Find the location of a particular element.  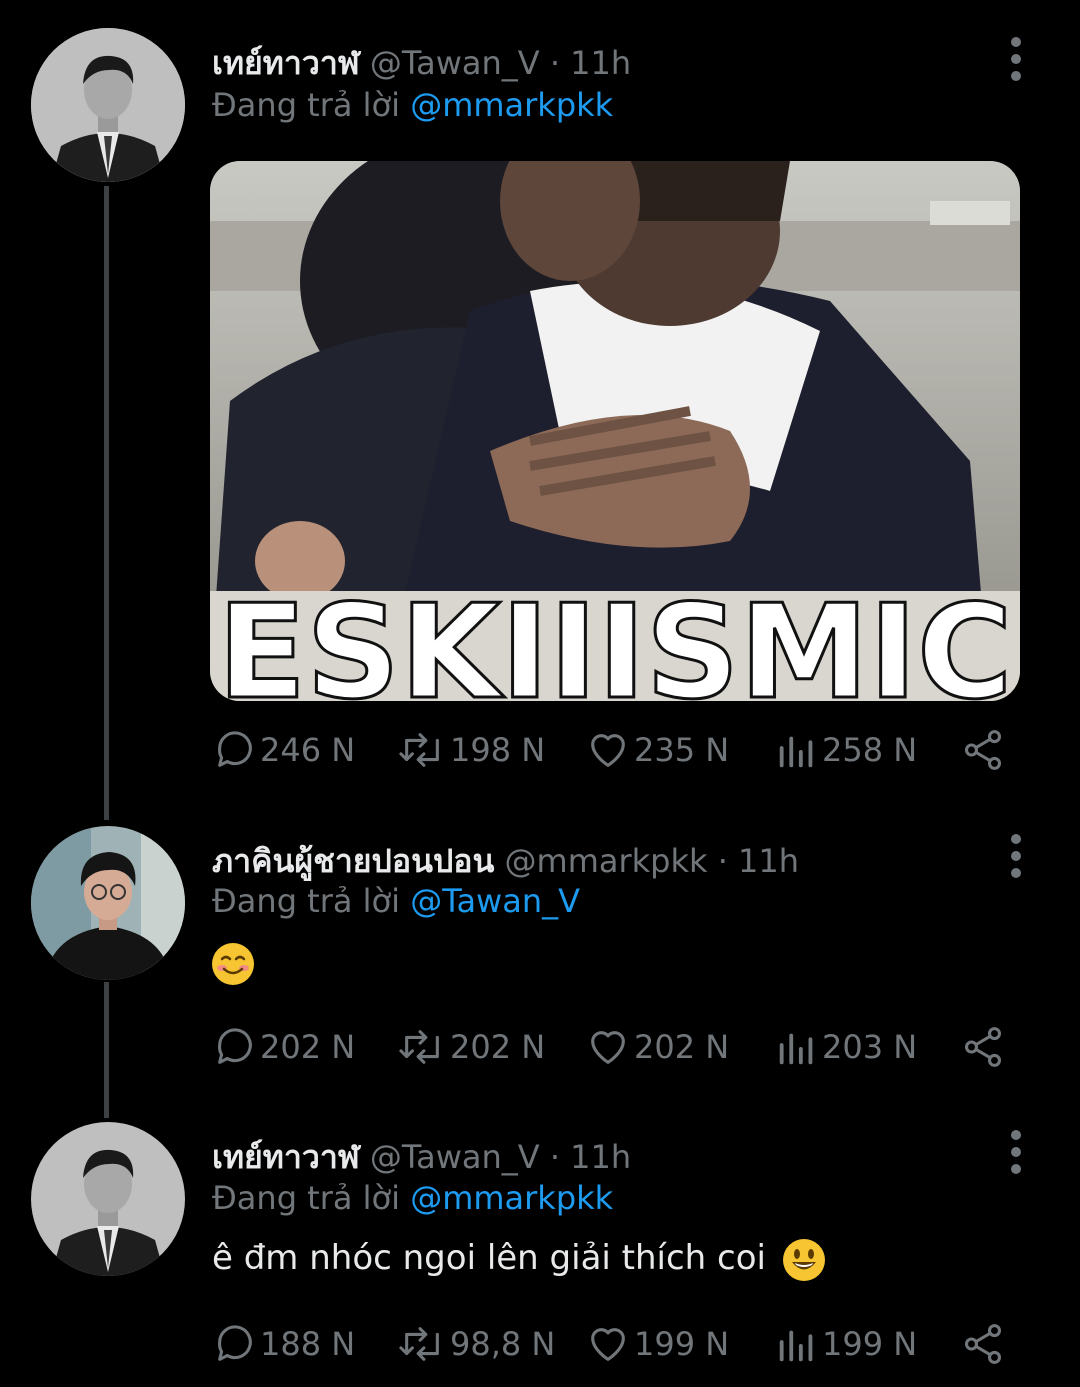

reply-button: 246 N is located at coordinates (283, 750).